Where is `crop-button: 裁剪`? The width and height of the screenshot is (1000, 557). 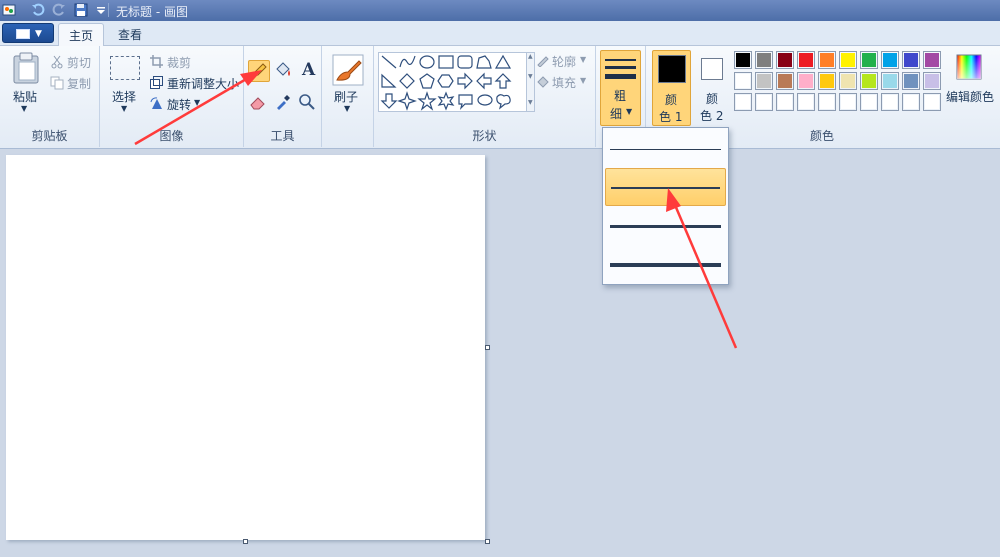 crop-button: 裁剪 is located at coordinates (179, 62).